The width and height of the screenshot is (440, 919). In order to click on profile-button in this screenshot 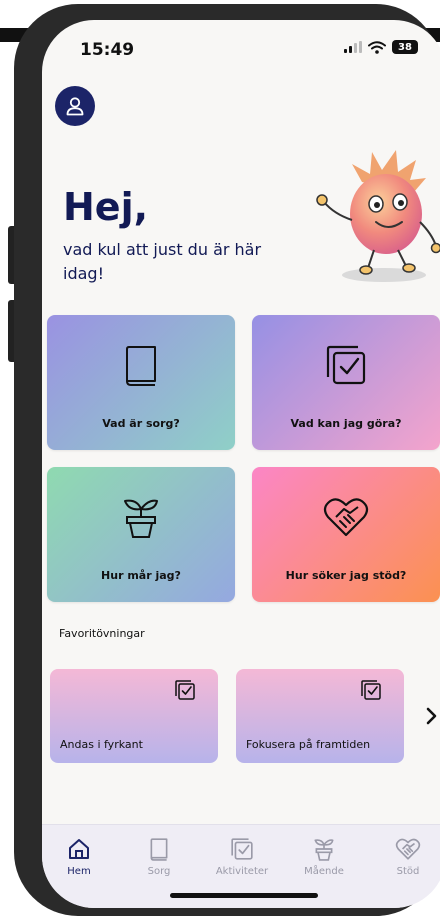, I will do `click(75, 106)`.